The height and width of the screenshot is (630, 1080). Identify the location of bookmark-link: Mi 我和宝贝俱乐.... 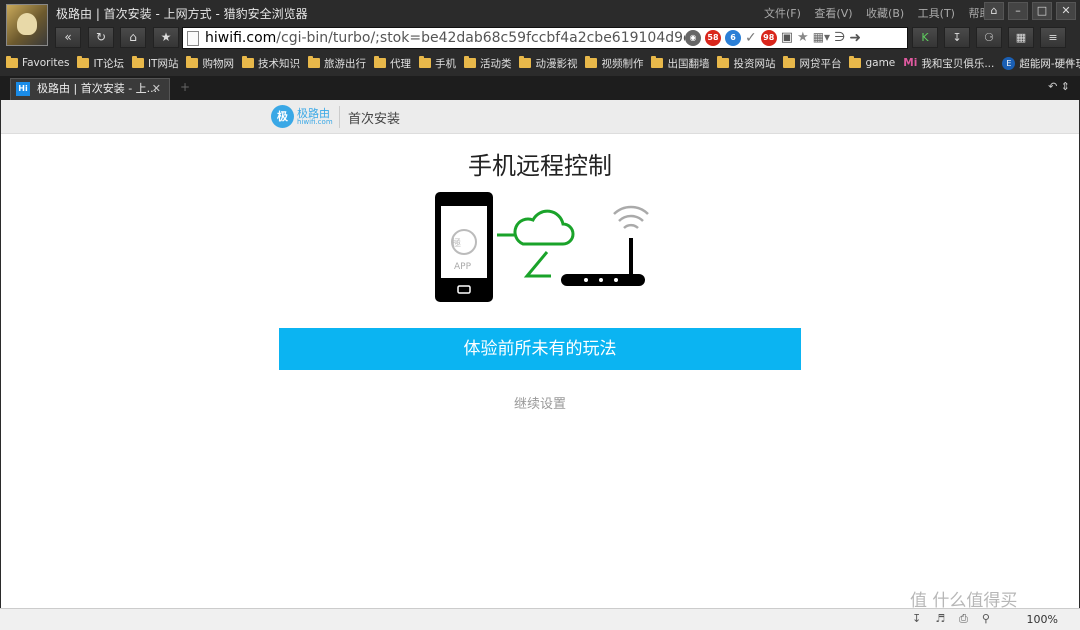
(948, 63).